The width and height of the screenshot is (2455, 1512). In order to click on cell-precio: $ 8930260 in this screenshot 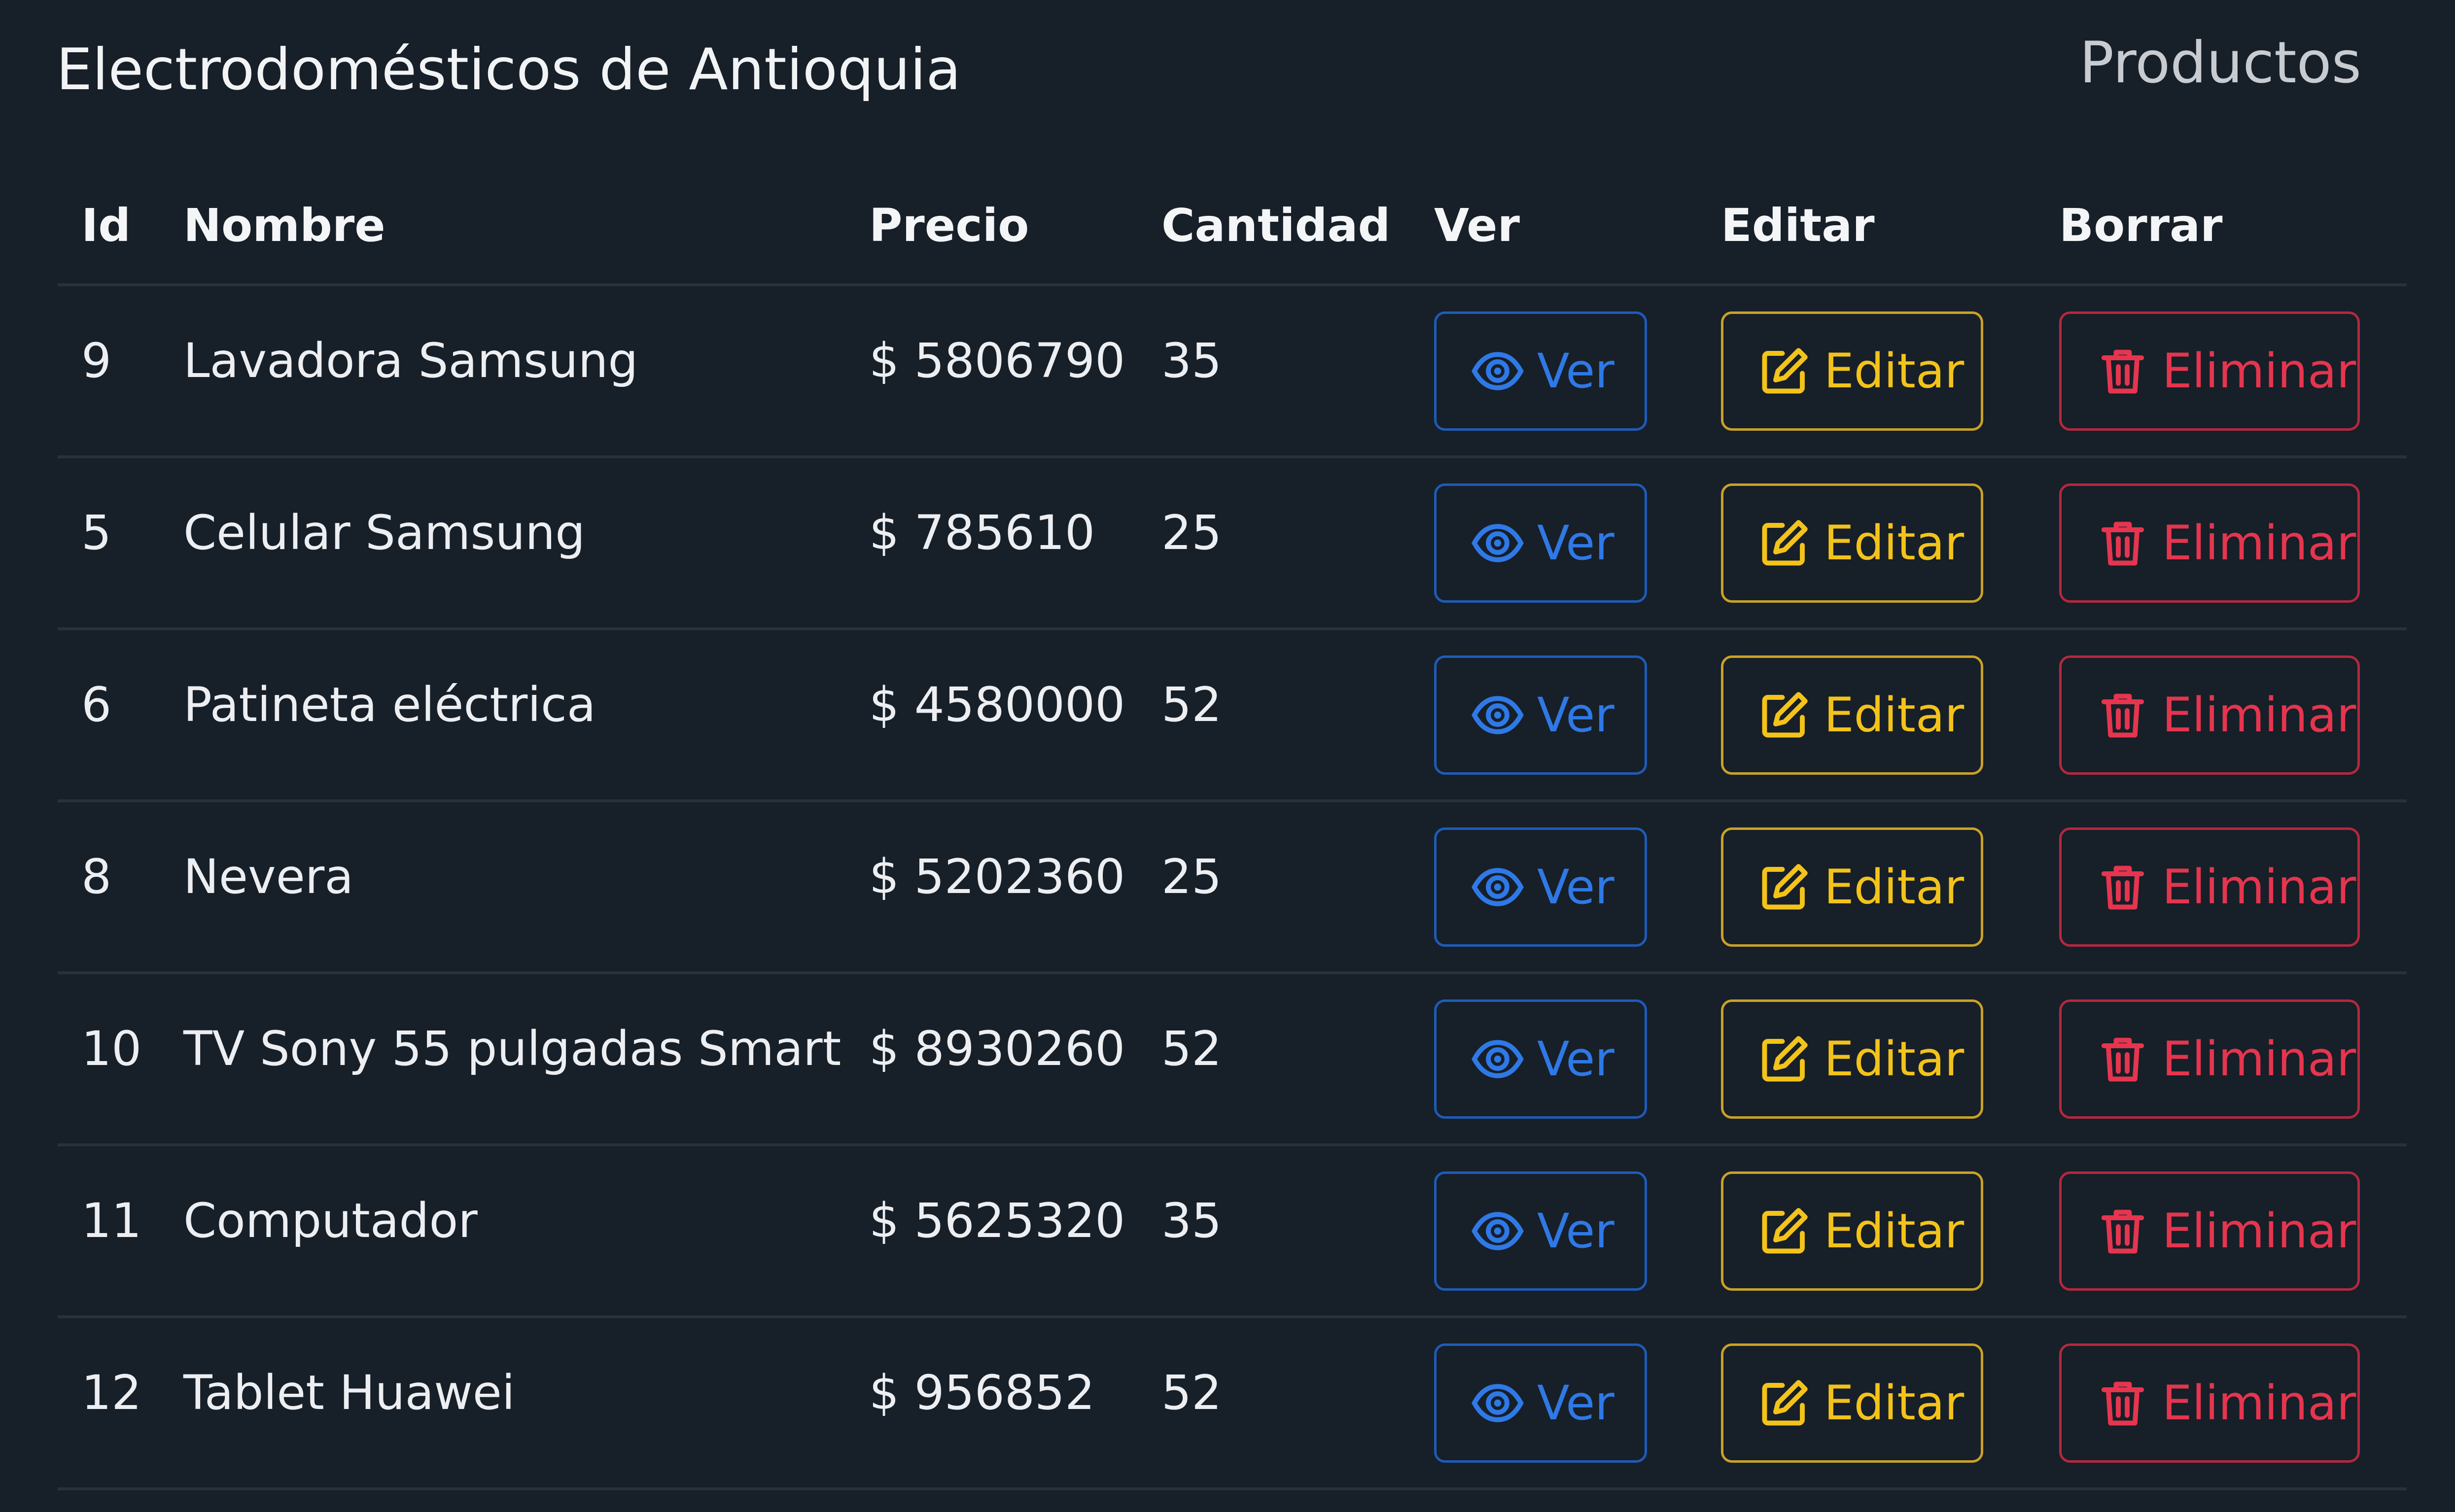, I will do `click(991, 1059)`.